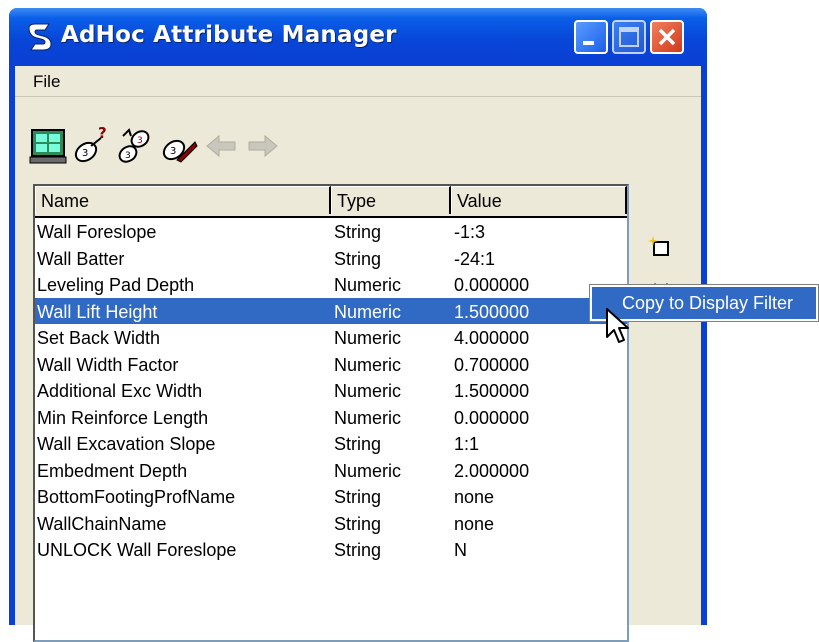 The width and height of the screenshot is (819, 642). Describe the element at coordinates (460, 550) in the screenshot. I see `cell-value: N` at that location.